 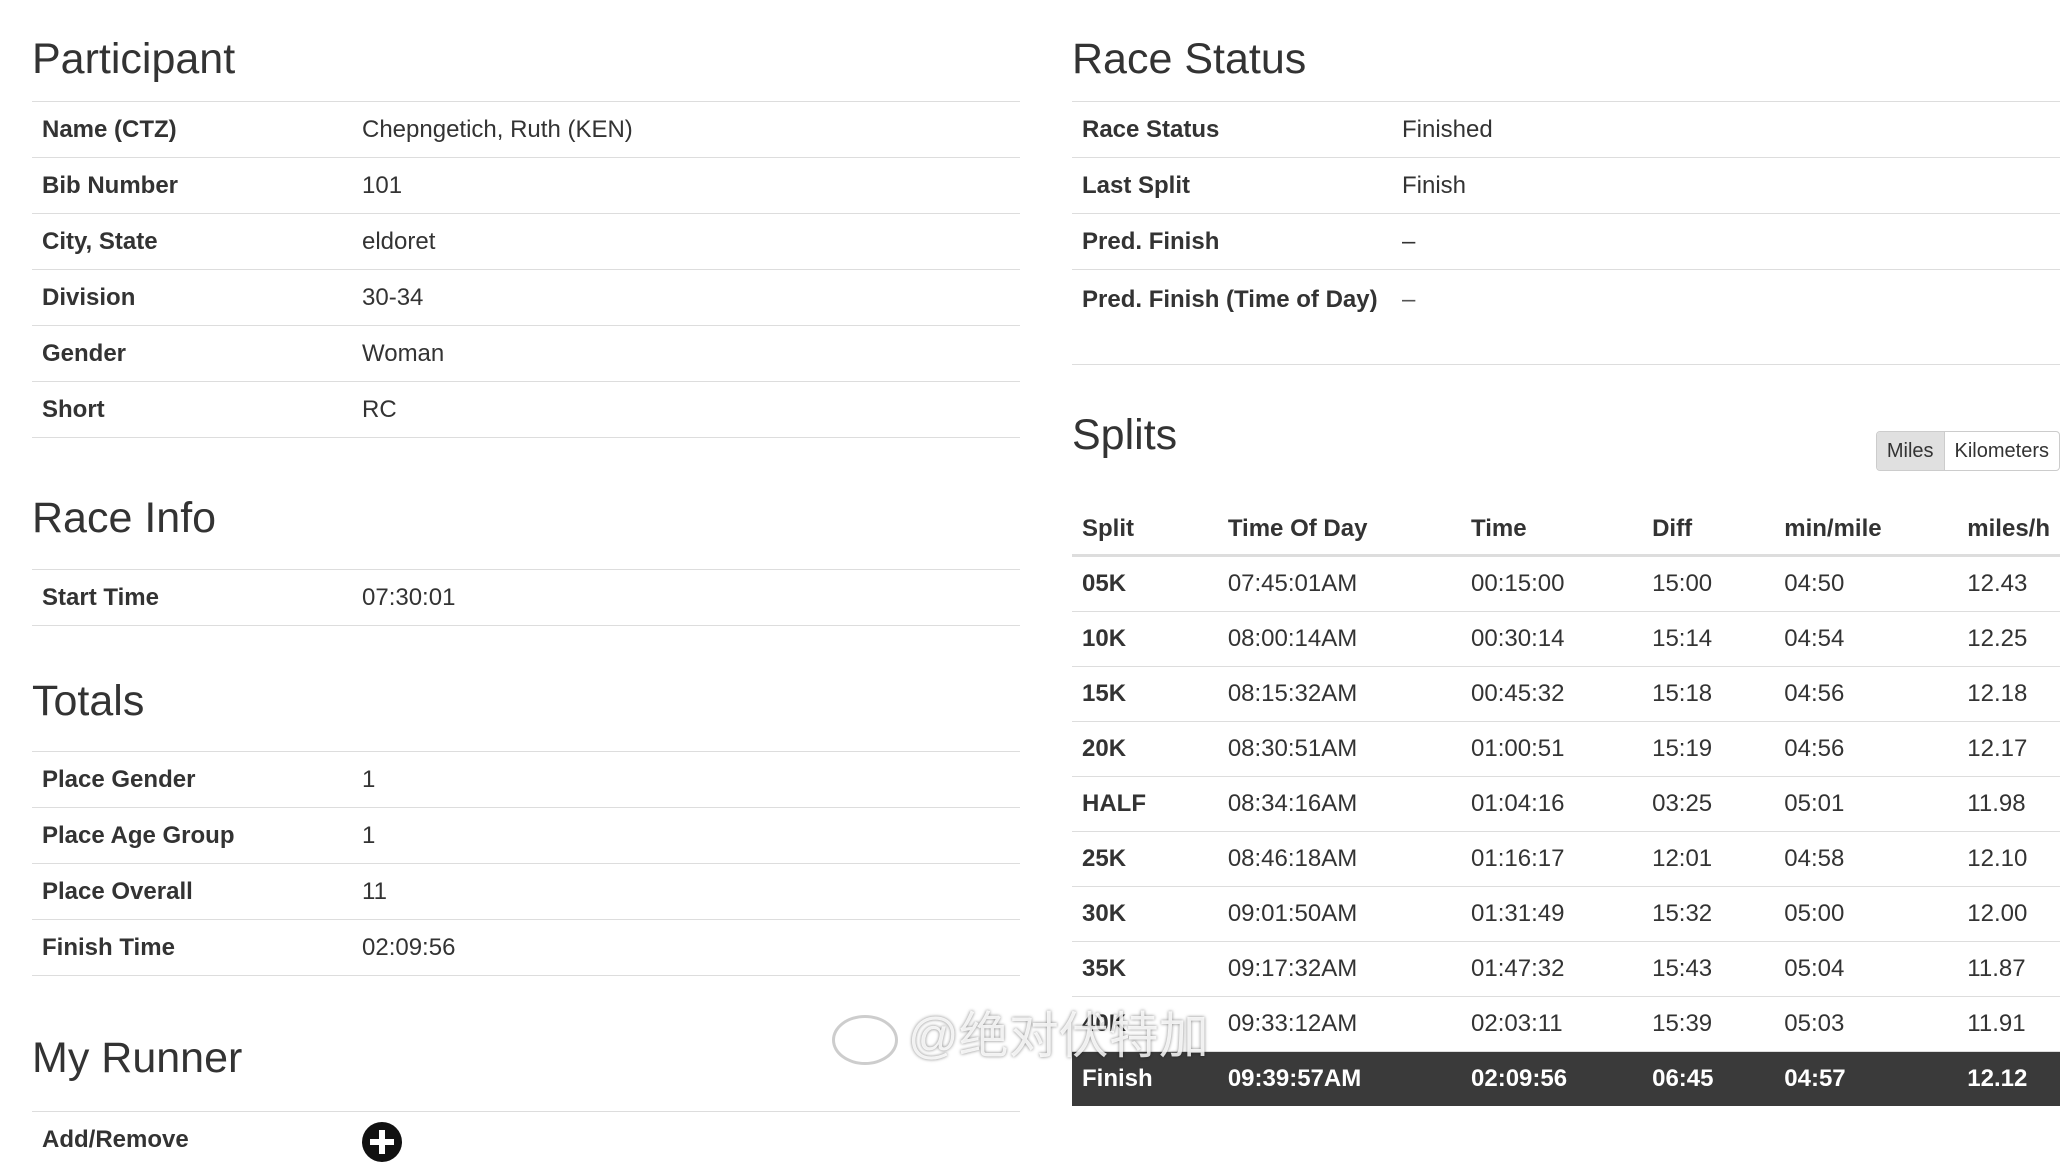 What do you see at coordinates (1866, 859) in the screenshot?
I see `table-cell: 04:58` at bounding box center [1866, 859].